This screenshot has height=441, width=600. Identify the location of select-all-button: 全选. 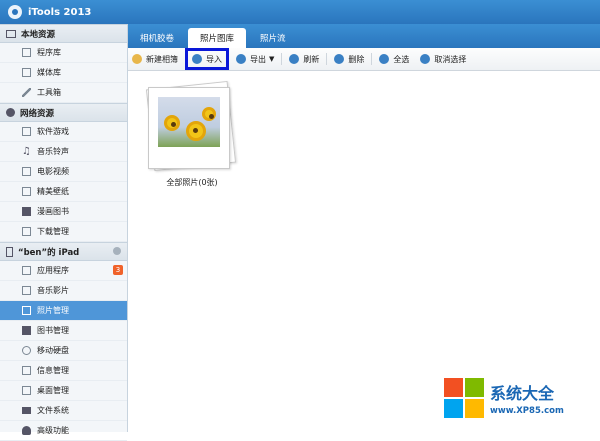
(394, 59).